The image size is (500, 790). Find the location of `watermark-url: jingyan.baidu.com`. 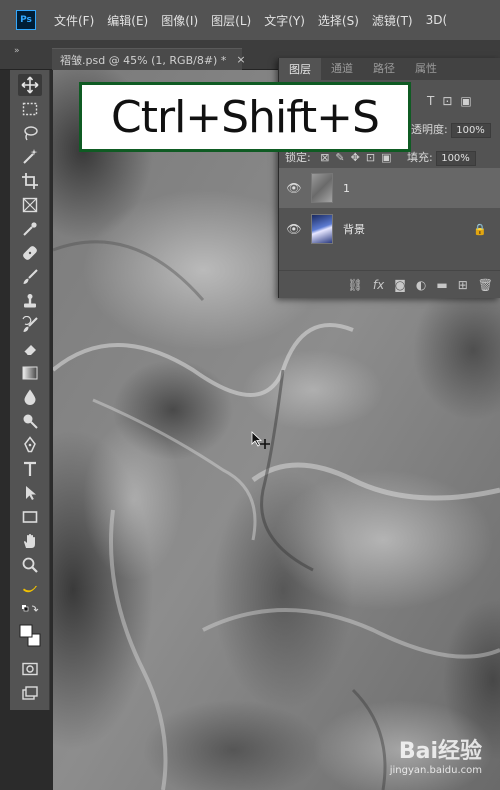

watermark-url: jingyan.baidu.com is located at coordinates (435, 770).